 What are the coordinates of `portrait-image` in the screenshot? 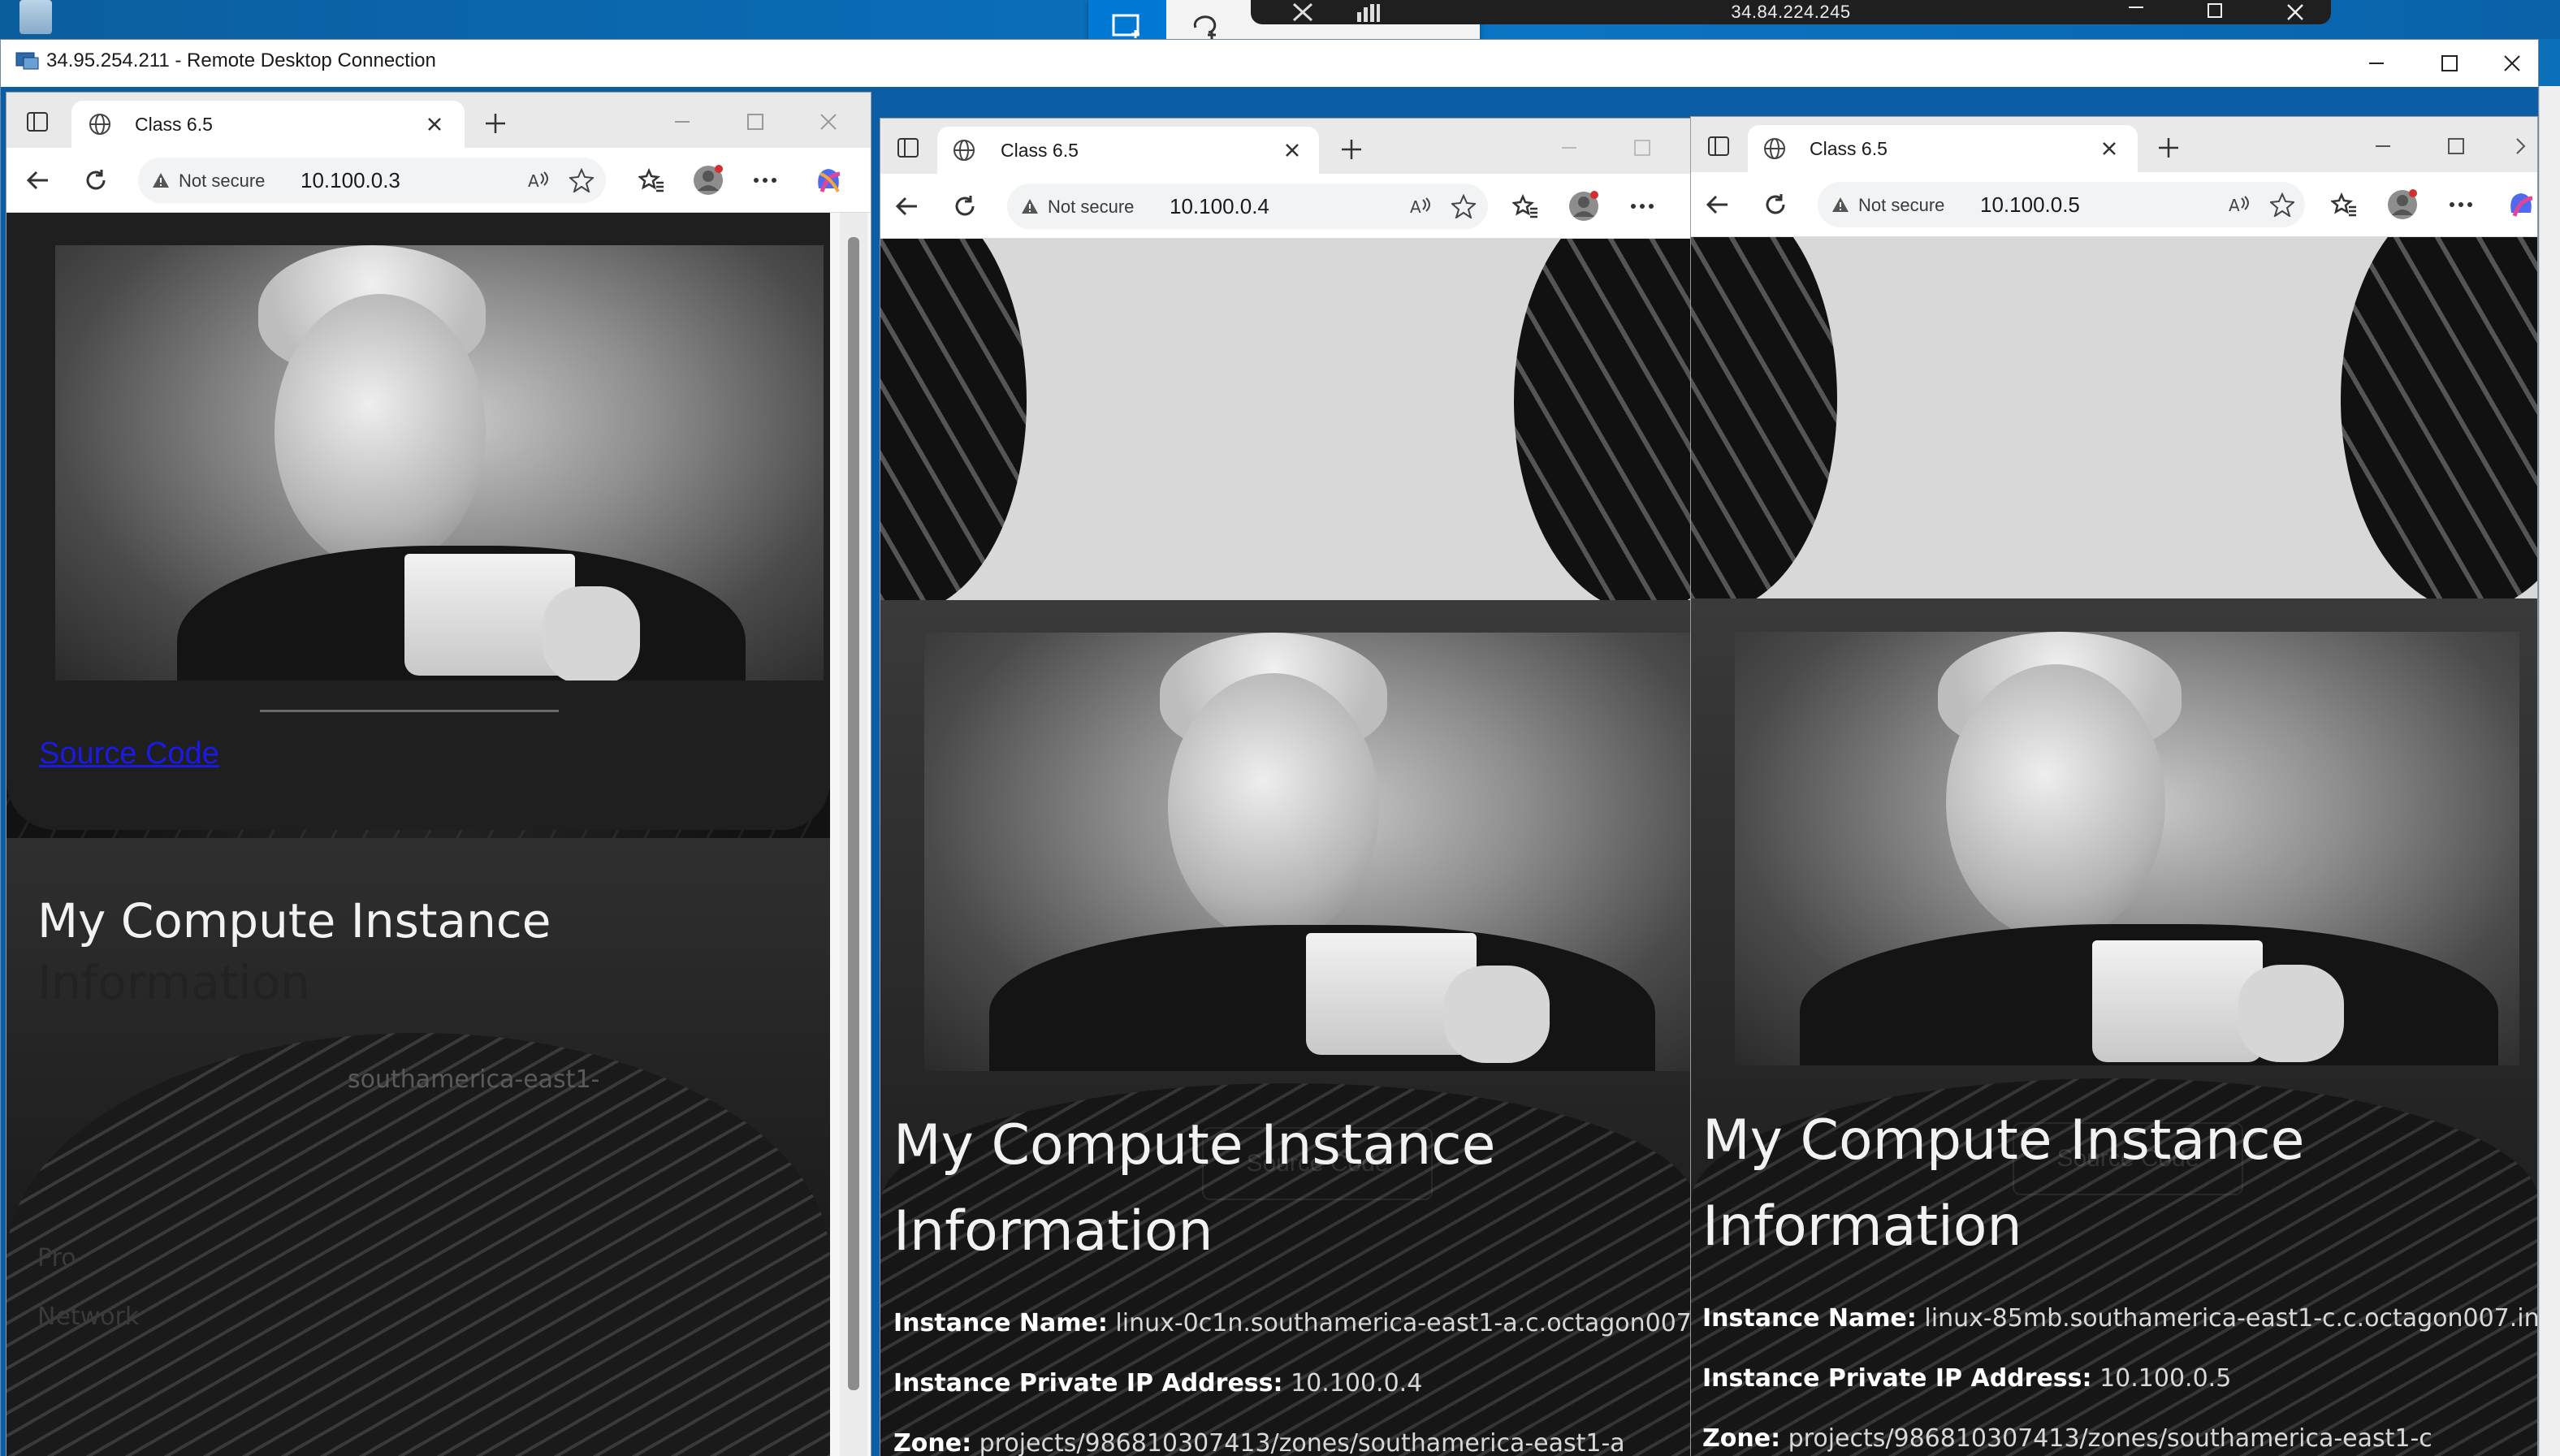 It's located at (2127, 848).